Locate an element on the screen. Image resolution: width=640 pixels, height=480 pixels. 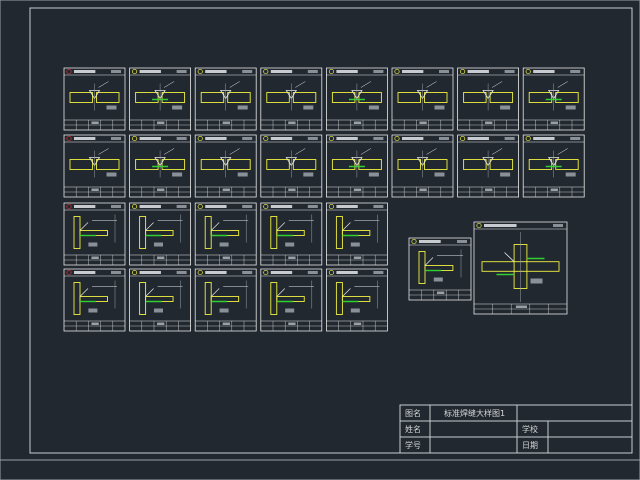
drawing-name: 标准焊缝大样图1 is located at coordinates (474, 413).